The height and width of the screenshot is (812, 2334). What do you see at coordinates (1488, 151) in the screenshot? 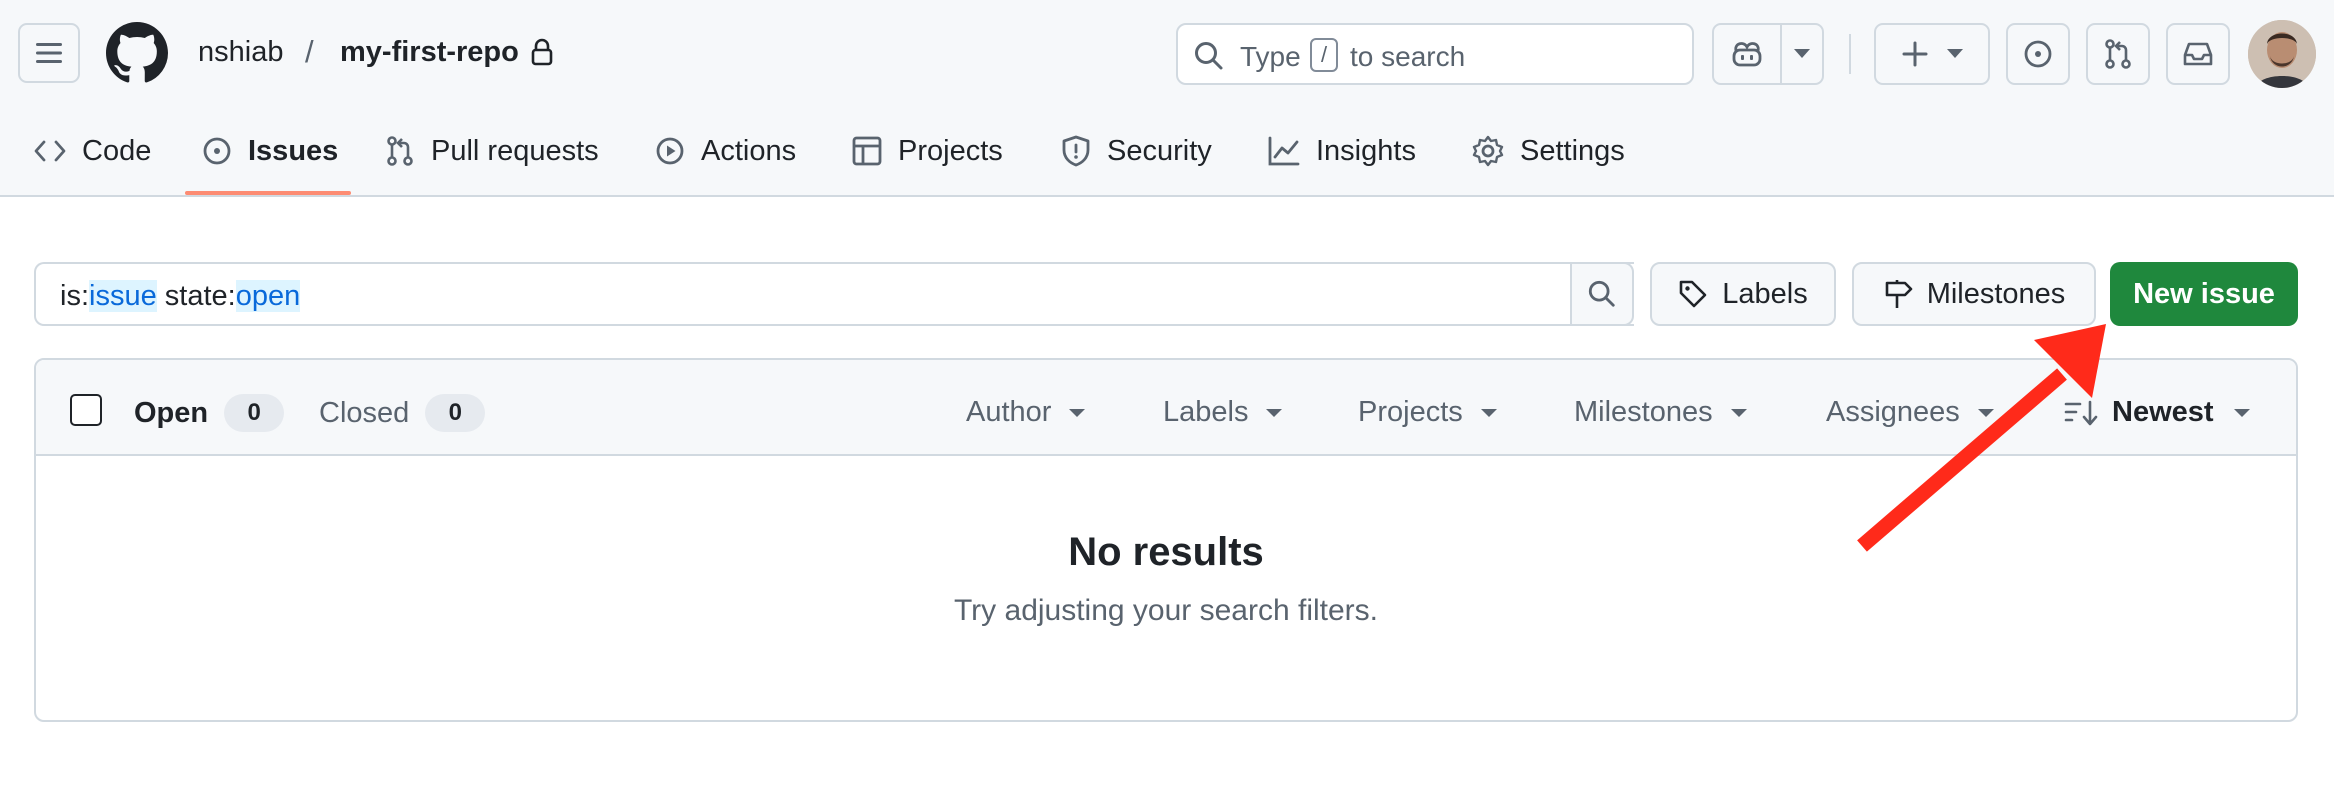
I see `gear-icon` at bounding box center [1488, 151].